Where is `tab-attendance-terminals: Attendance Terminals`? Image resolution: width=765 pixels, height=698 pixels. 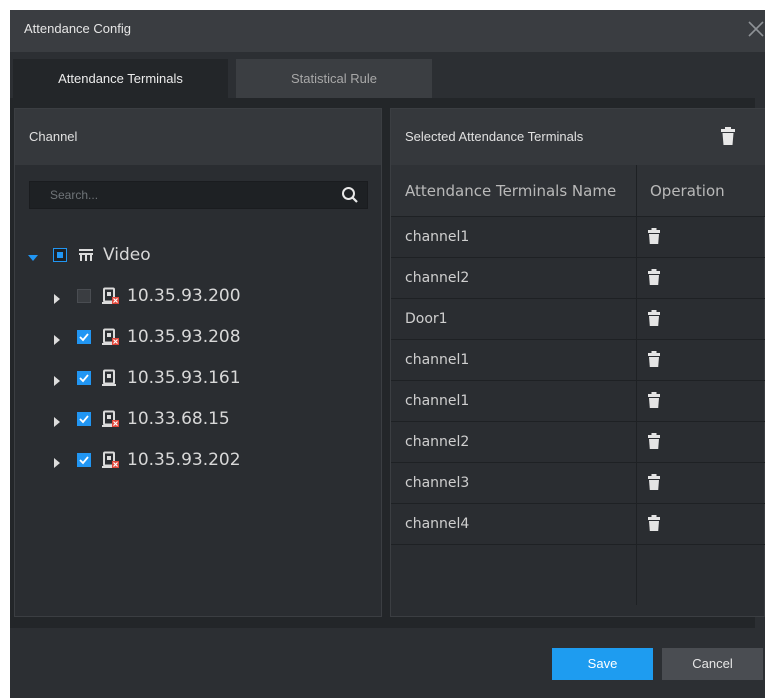
tab-attendance-terminals: Attendance Terminals is located at coordinates (120, 78).